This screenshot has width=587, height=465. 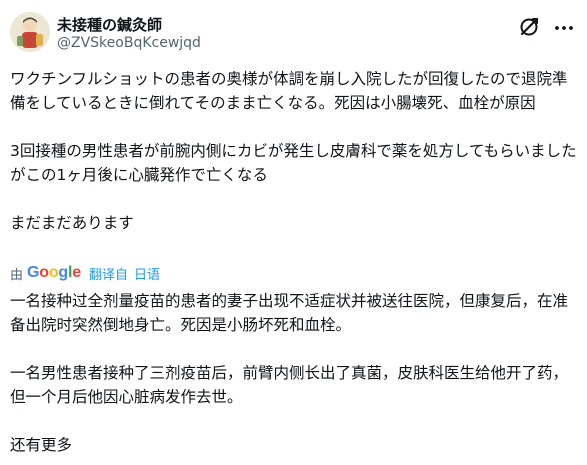 I want to click on author-name: 未接種の鍼灸師, so click(x=109, y=24).